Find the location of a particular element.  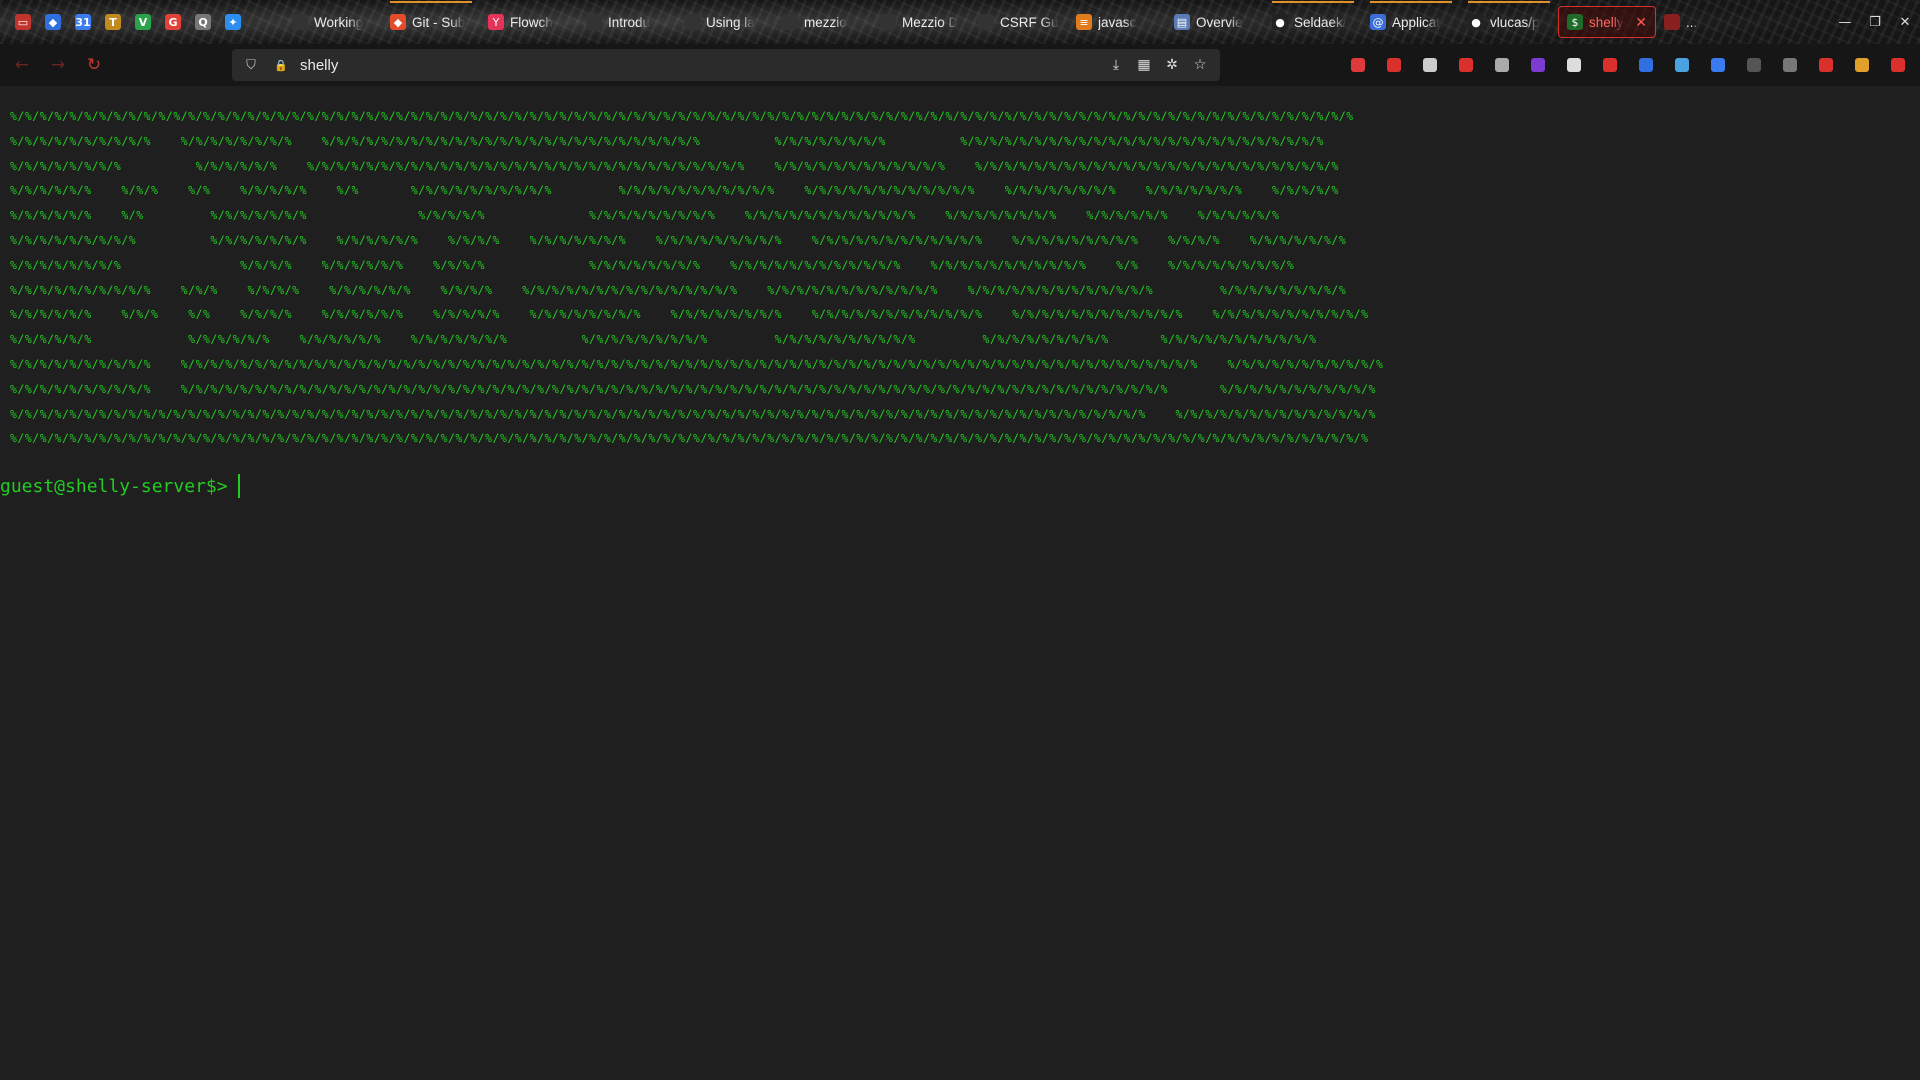

tab: ● Seldaek/ is located at coordinates (1313, 22).